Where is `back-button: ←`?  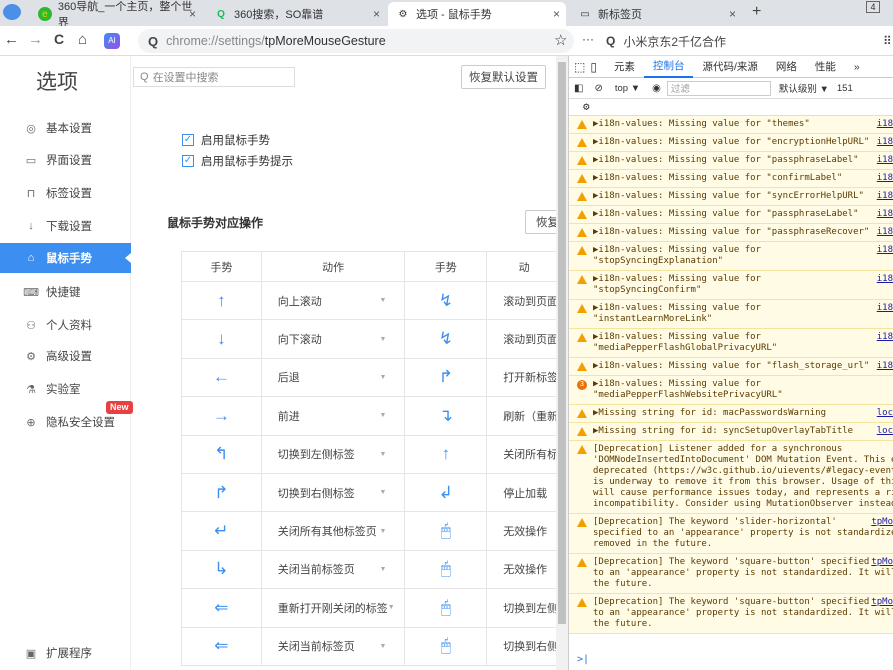 back-button: ← is located at coordinates (11, 39).